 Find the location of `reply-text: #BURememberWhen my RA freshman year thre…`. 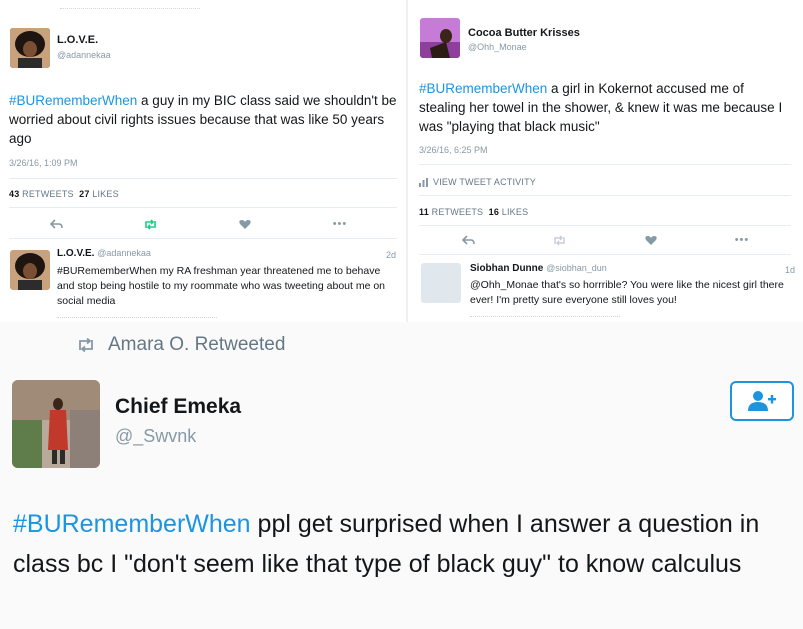

reply-text: #BURememberWhen my RA freshman year thre… is located at coordinates (221, 286).